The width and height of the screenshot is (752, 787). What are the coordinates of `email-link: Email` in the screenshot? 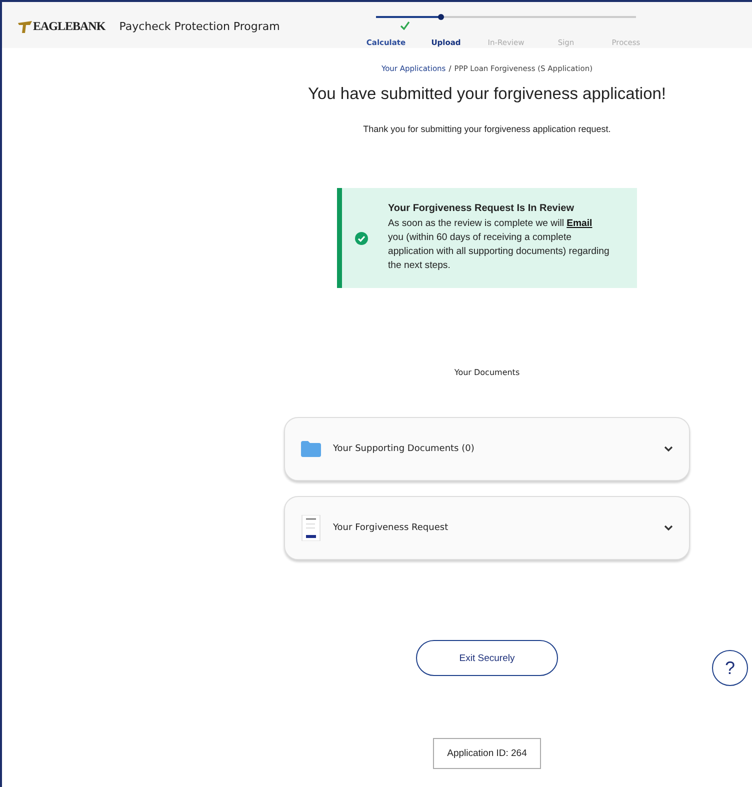 It's located at (579, 224).